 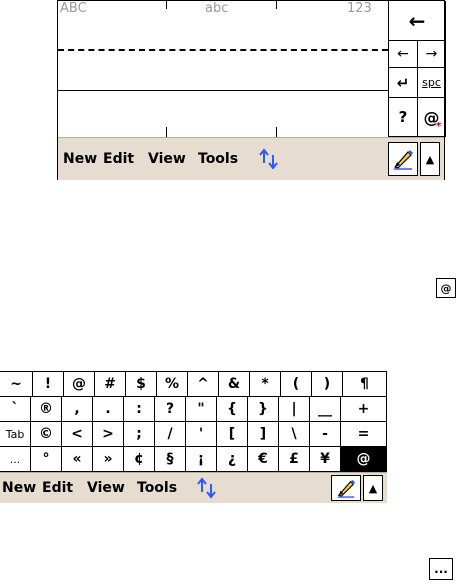 What do you see at coordinates (139, 409) in the screenshot?
I see `symbol-key: :` at bounding box center [139, 409].